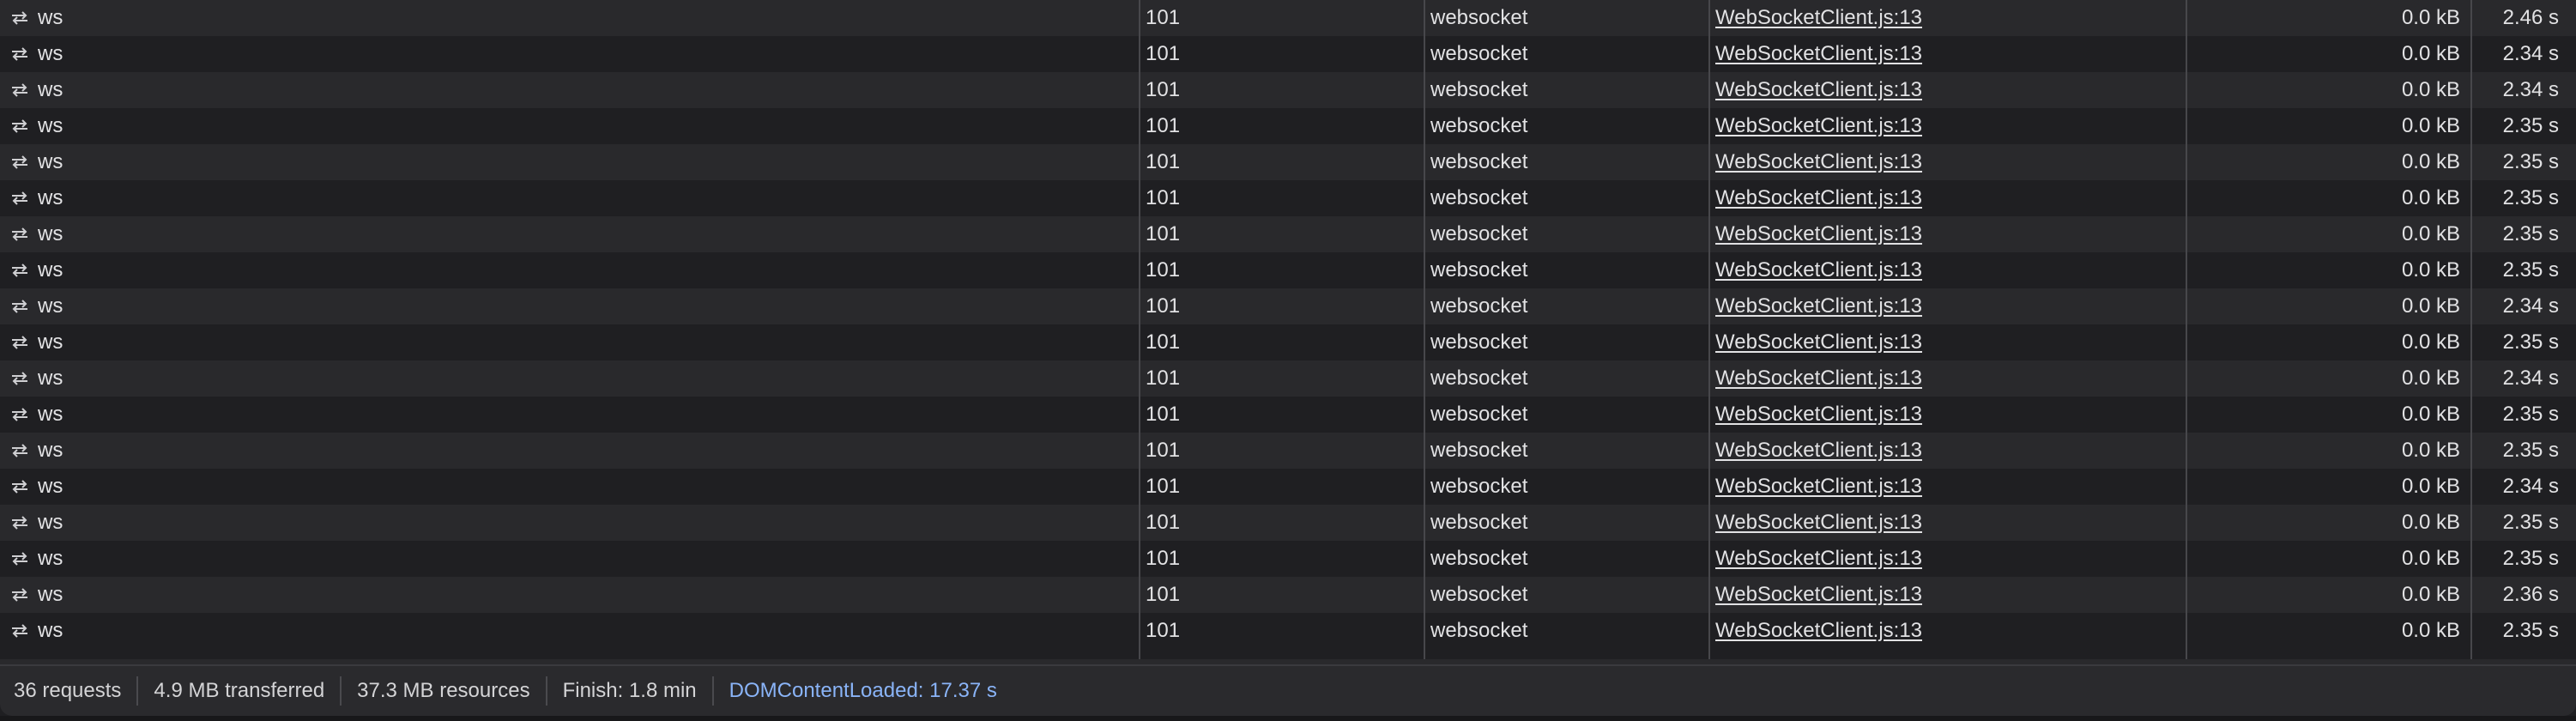 The image size is (2576, 721). What do you see at coordinates (2186, 331) in the screenshot?
I see `column-divider-size` at bounding box center [2186, 331].